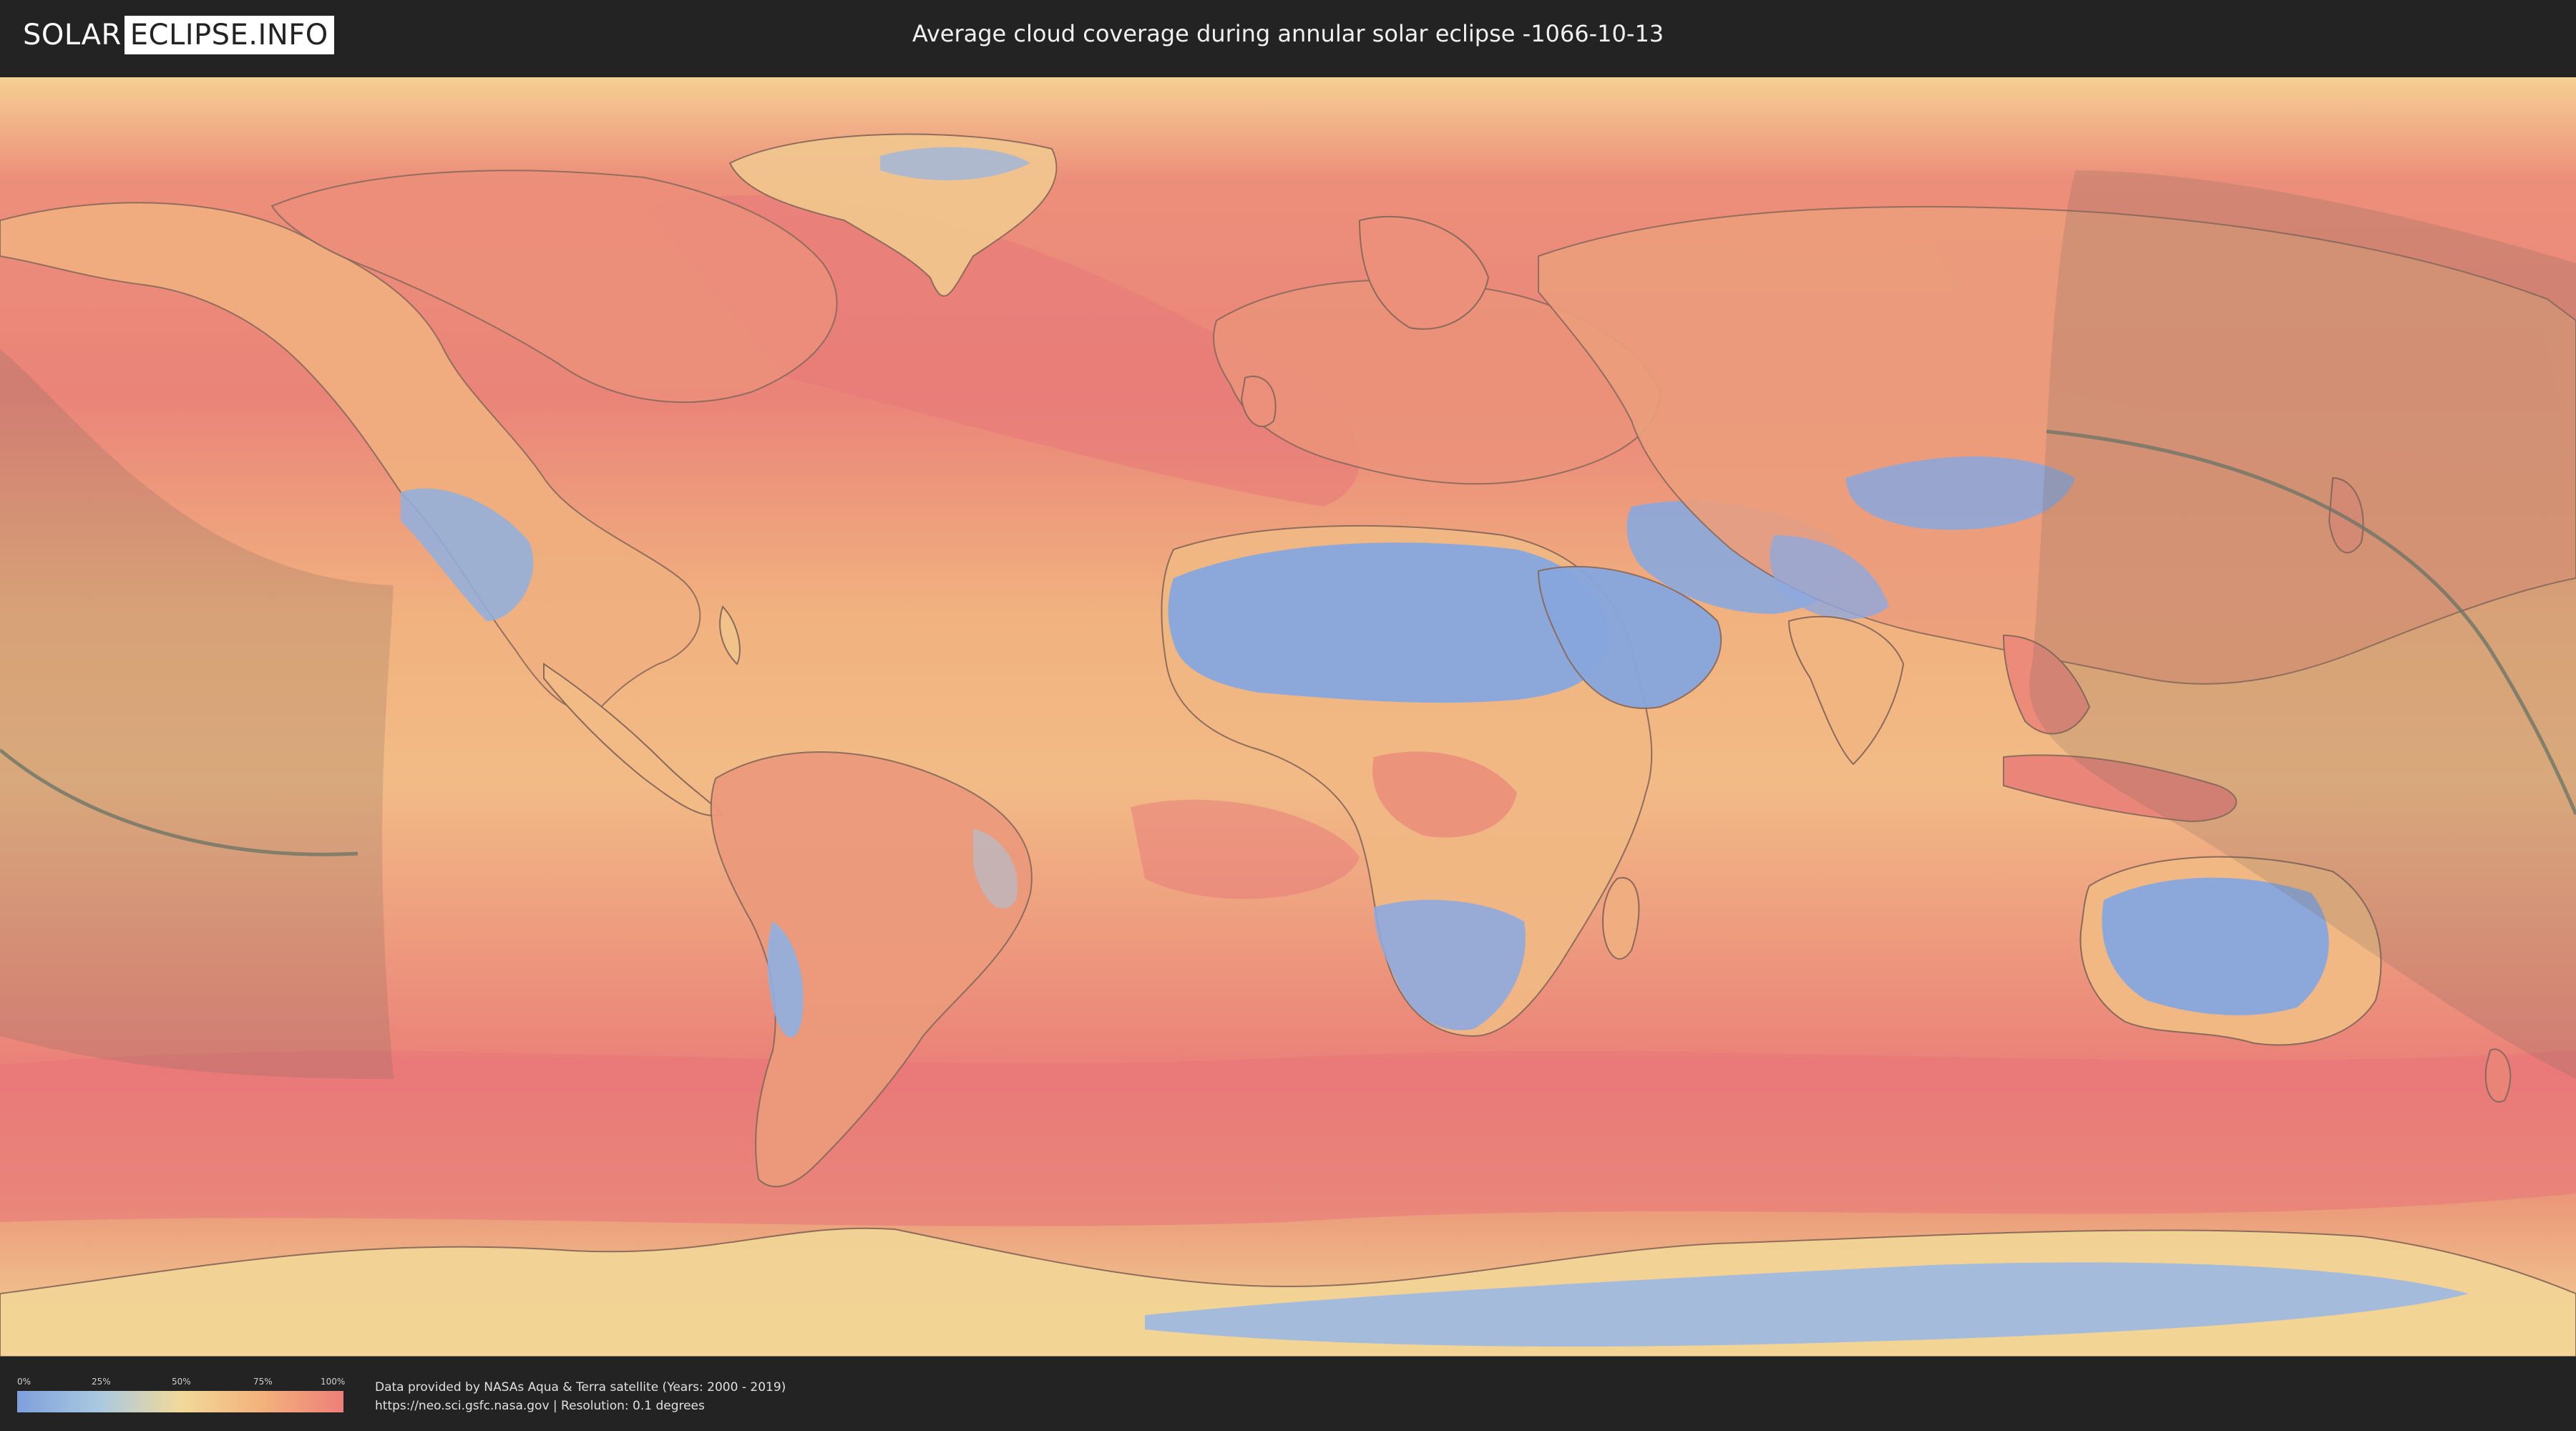  I want to click on cloud-coverage-legend: 0% 25% 50% 75% 100%, so click(181, 1396).